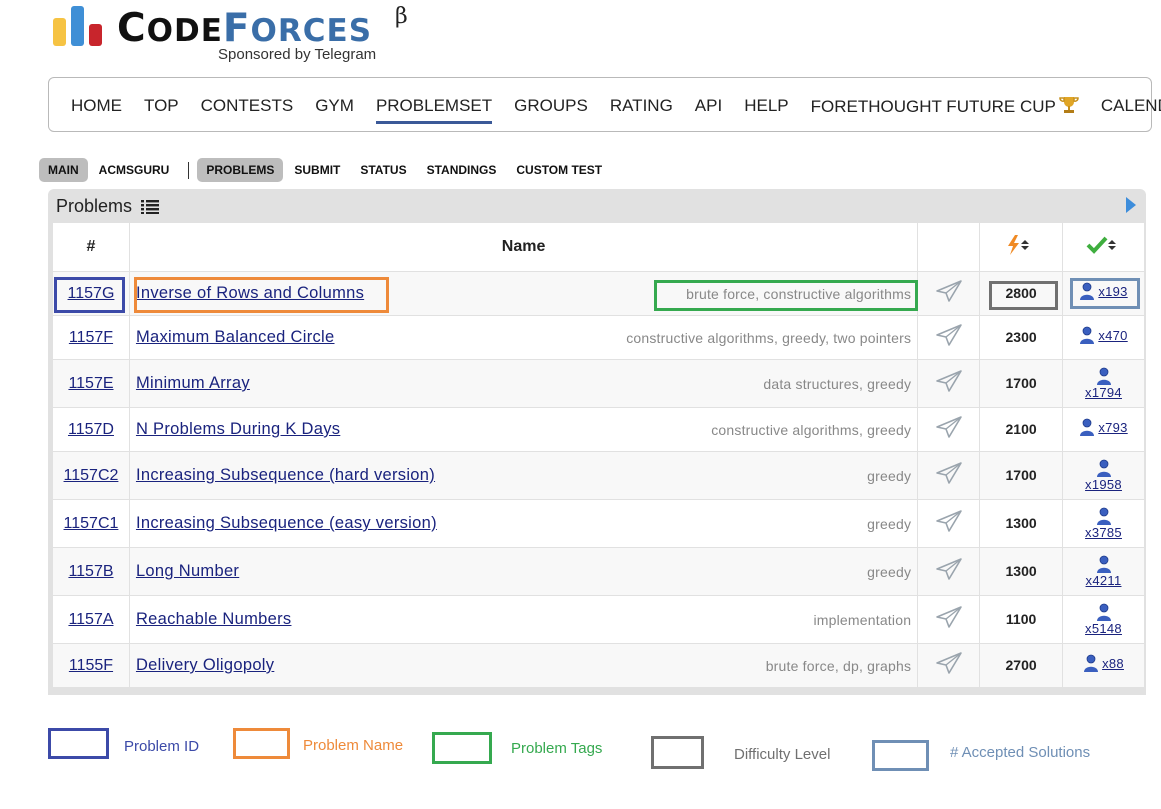 Image resolution: width=1161 pixels, height=809 pixels. Describe the element at coordinates (317, 170) in the screenshot. I see `submenu-item-submit: SUBMIT` at that location.